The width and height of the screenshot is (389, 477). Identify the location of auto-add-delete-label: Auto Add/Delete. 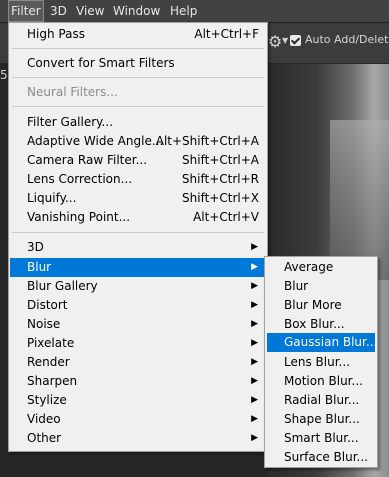
(347, 39).